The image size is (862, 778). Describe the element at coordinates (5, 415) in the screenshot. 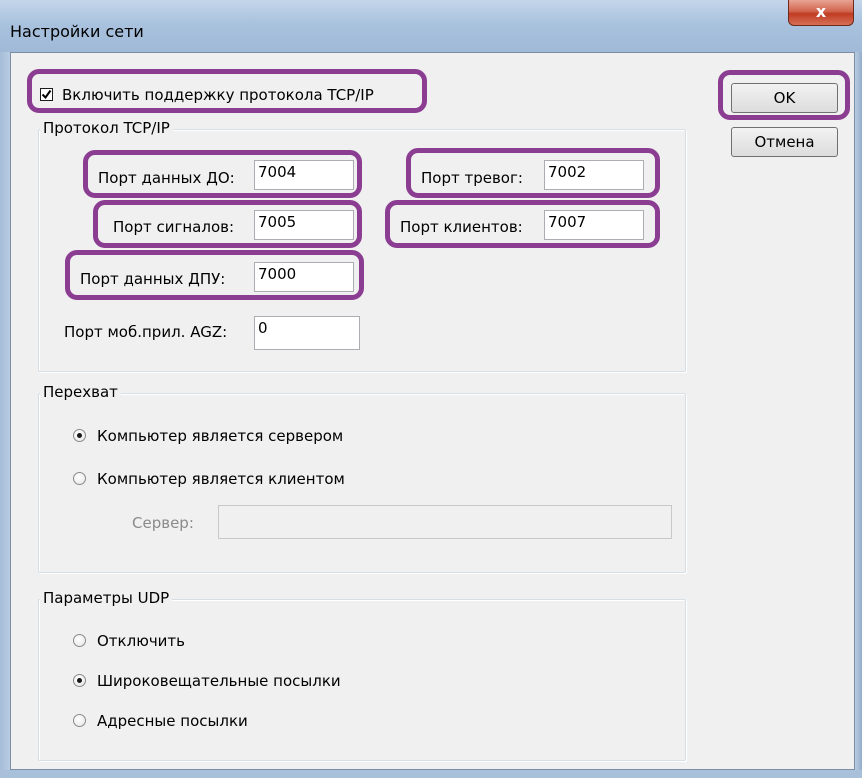

I see `window-frame-left` at that location.